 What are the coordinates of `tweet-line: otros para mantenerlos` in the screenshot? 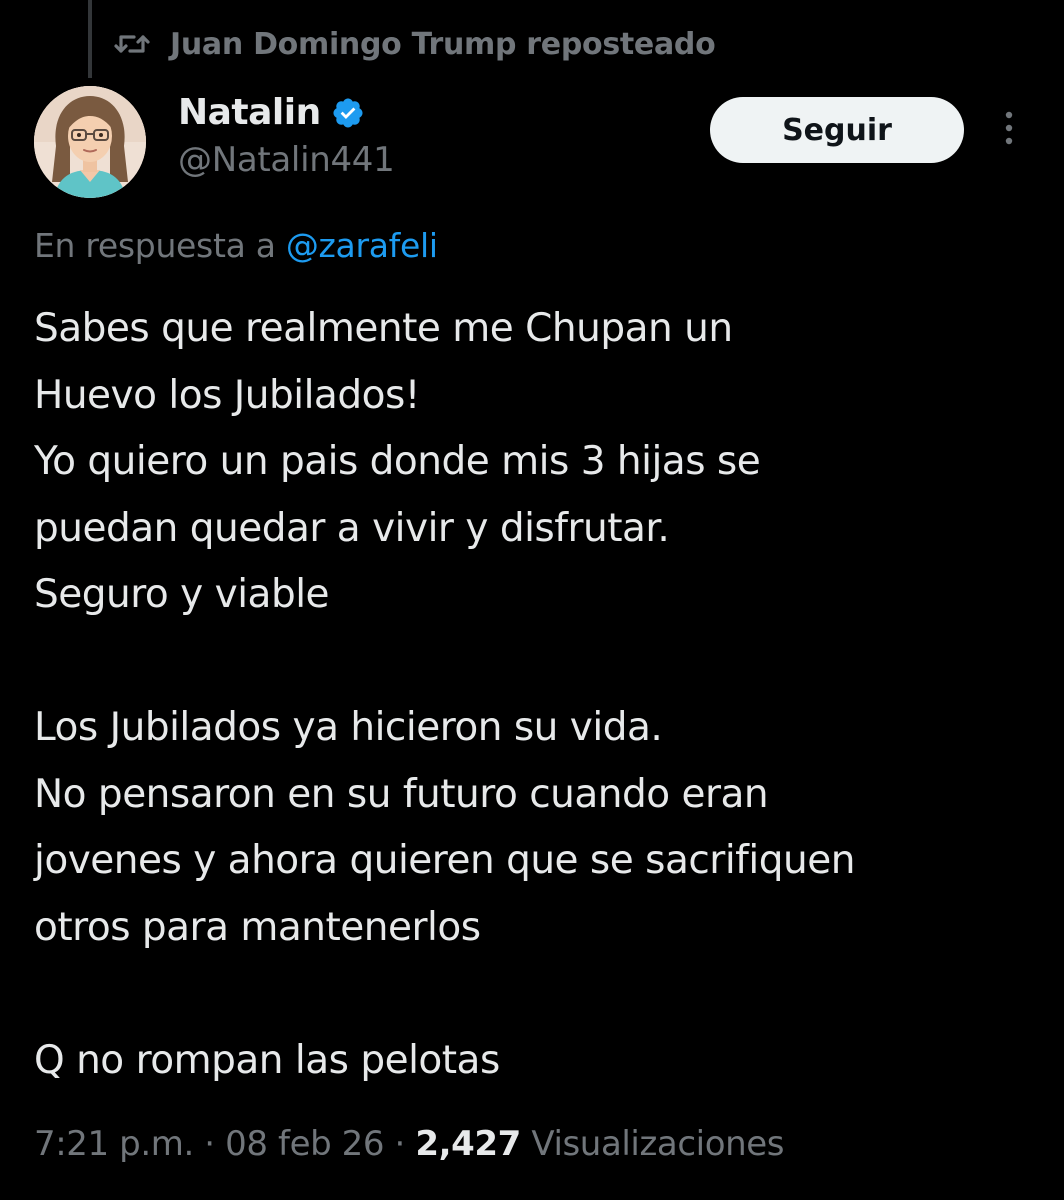 It's located at (257, 927).